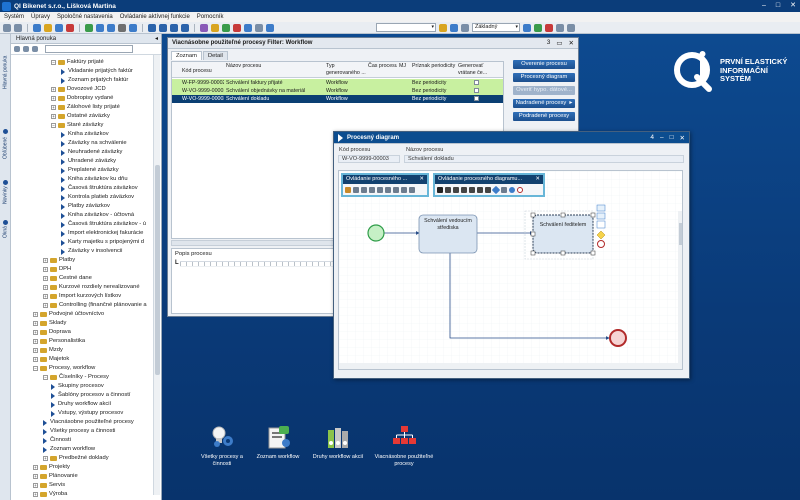 This screenshot has height=500, width=800. What do you see at coordinates (202, 68) in the screenshot?
I see `col-kod-procesu: Kód procesu` at bounding box center [202, 68].